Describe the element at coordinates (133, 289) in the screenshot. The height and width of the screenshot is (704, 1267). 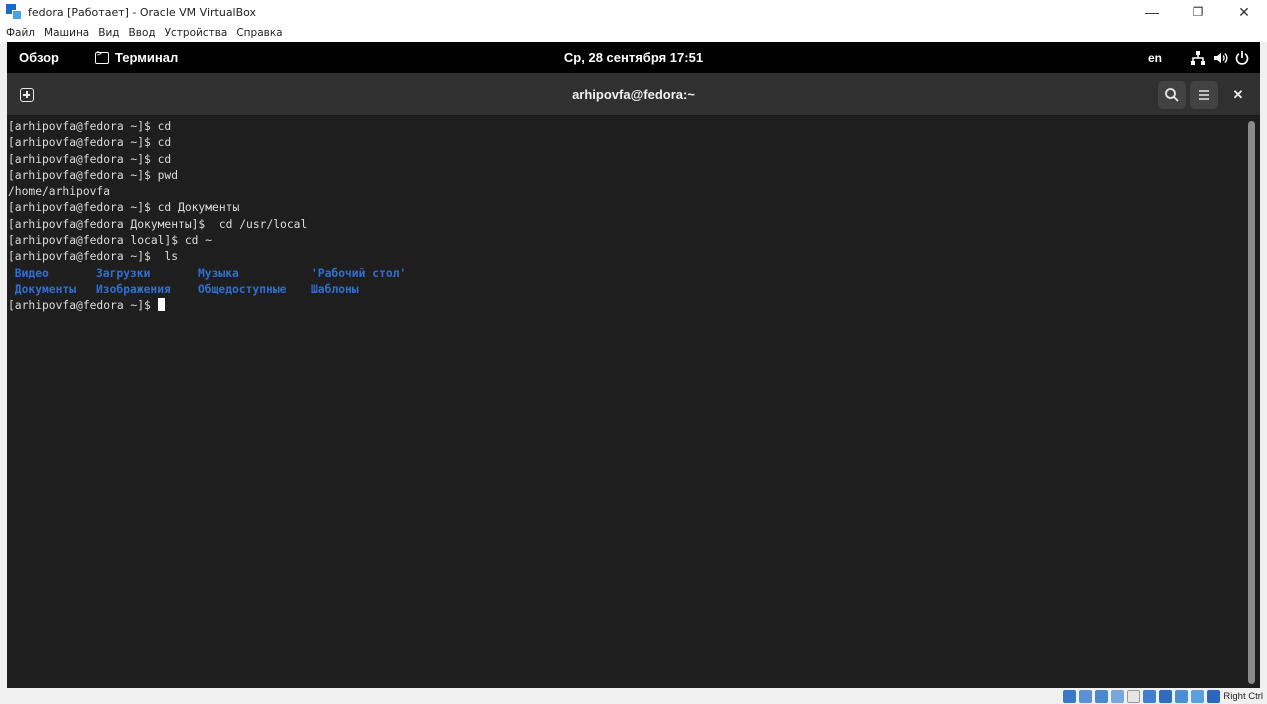
I see `ls-entry-pictures: Изображения` at that location.